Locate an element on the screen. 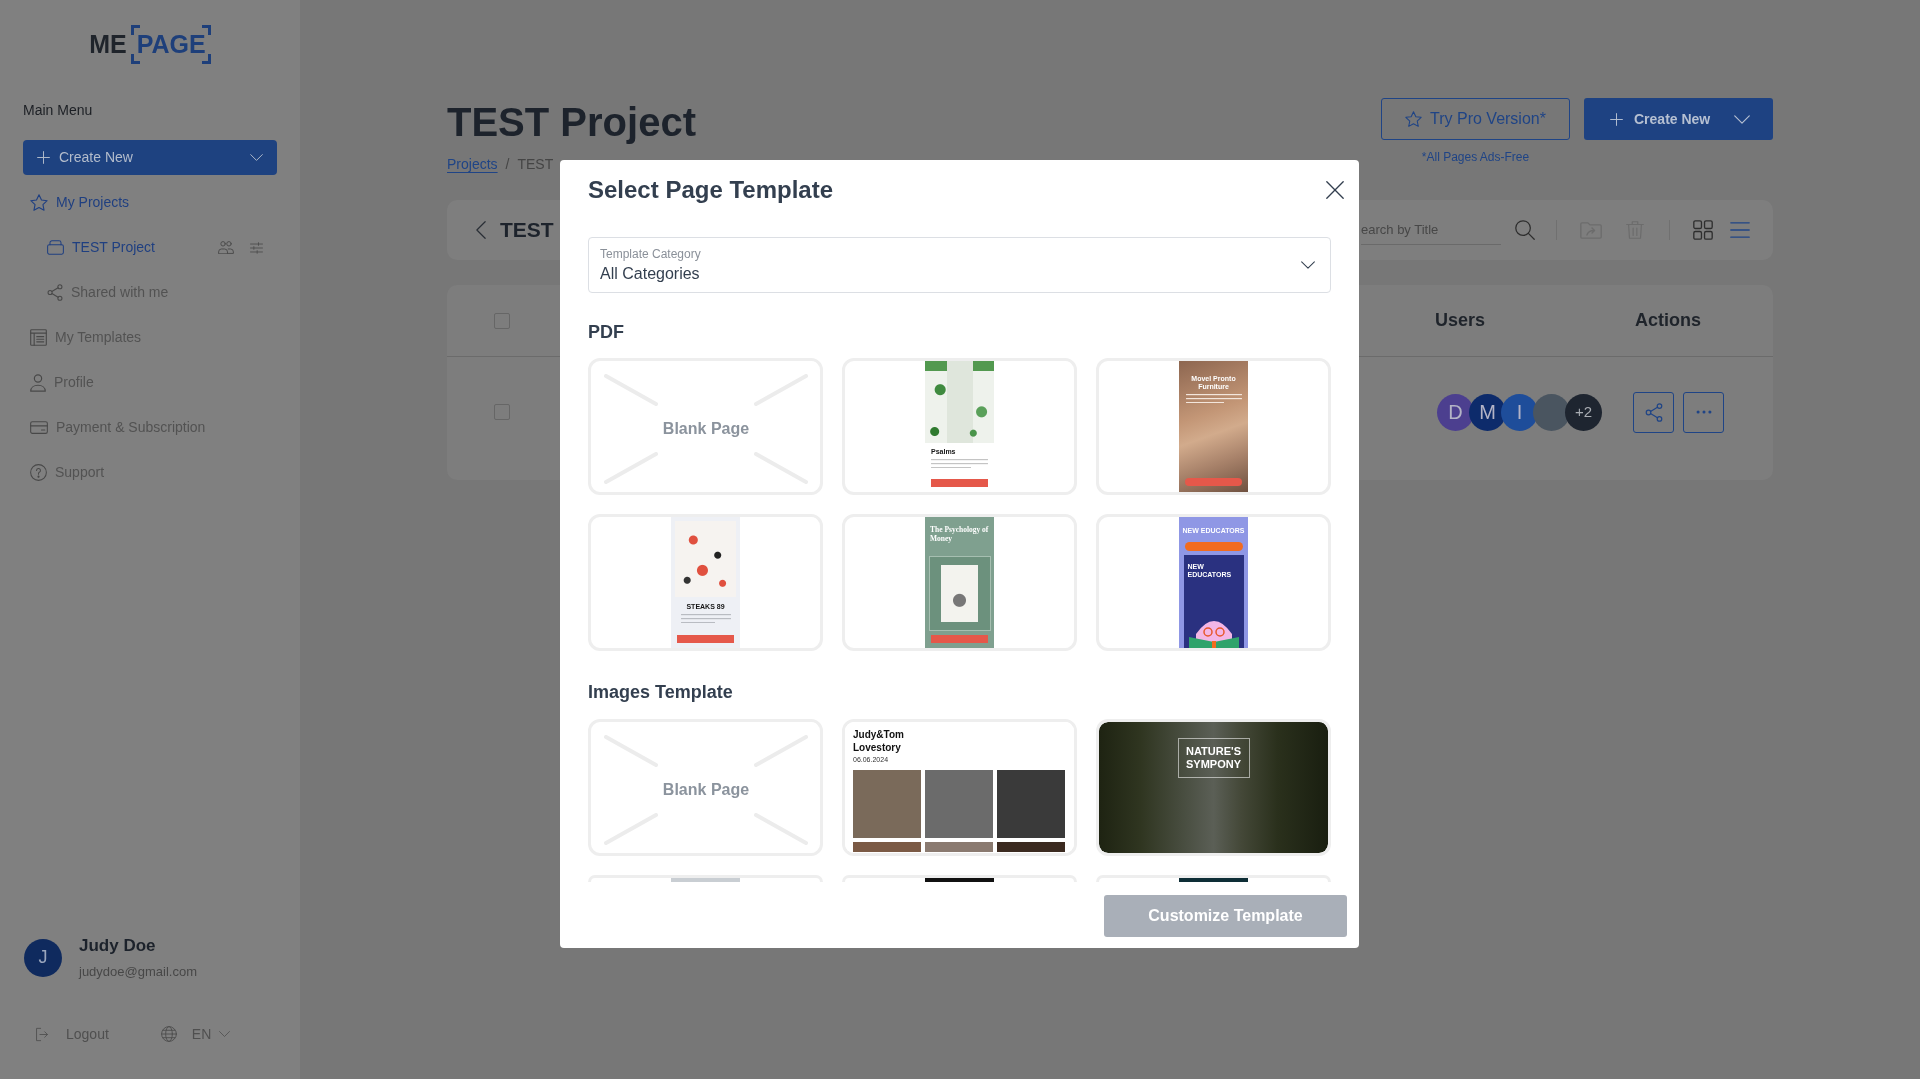  section-title: Images Template is located at coordinates (661, 692).